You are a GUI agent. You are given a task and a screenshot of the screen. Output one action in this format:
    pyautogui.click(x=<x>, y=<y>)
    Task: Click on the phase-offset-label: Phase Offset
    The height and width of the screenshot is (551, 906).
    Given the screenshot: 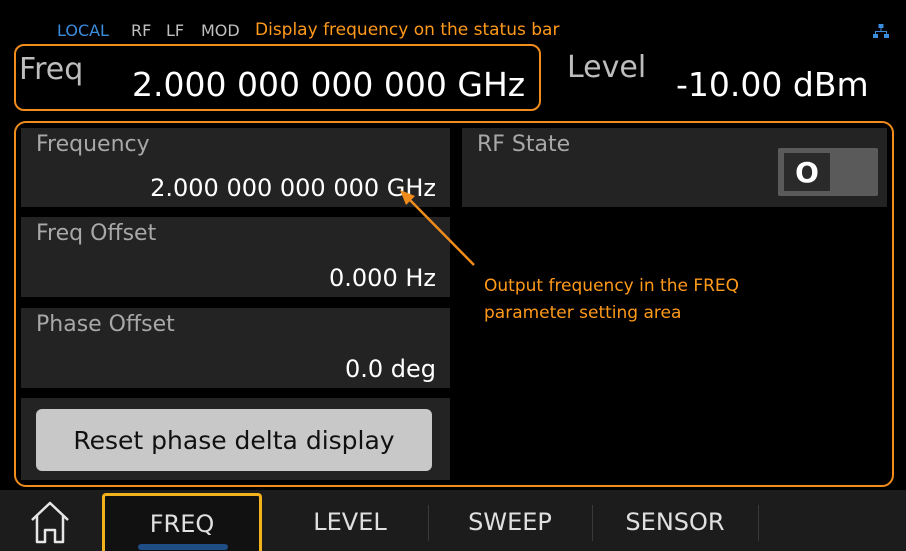 What is the action you would take?
    pyautogui.click(x=105, y=324)
    